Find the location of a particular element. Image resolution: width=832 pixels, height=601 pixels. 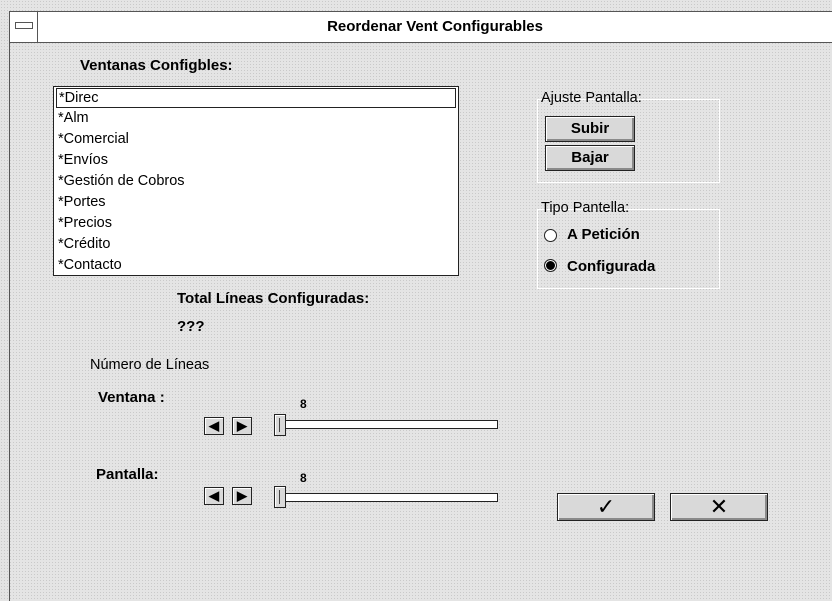

ajuste-pantalla-label: Ajuste Pantalla: is located at coordinates (591, 98).